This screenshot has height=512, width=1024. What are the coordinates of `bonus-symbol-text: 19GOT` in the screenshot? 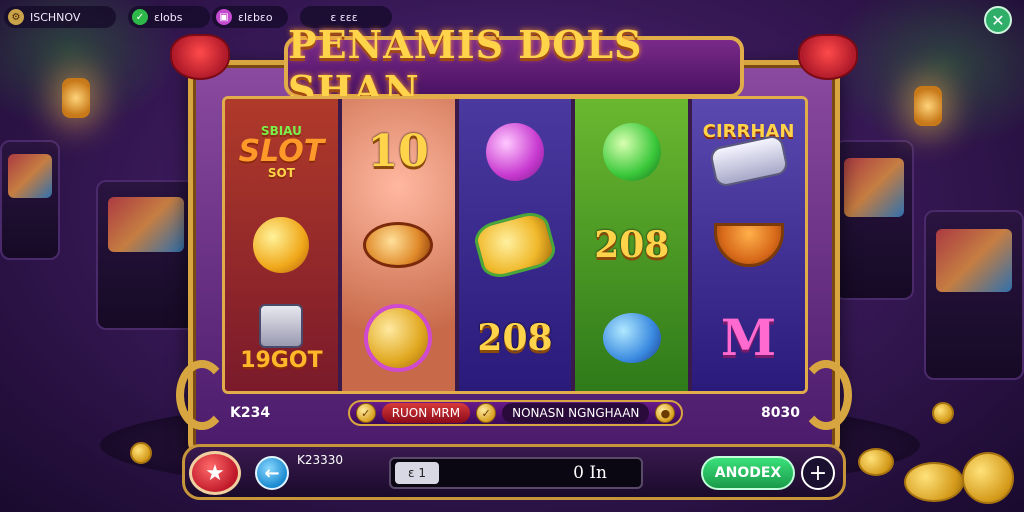 It's located at (281, 361).